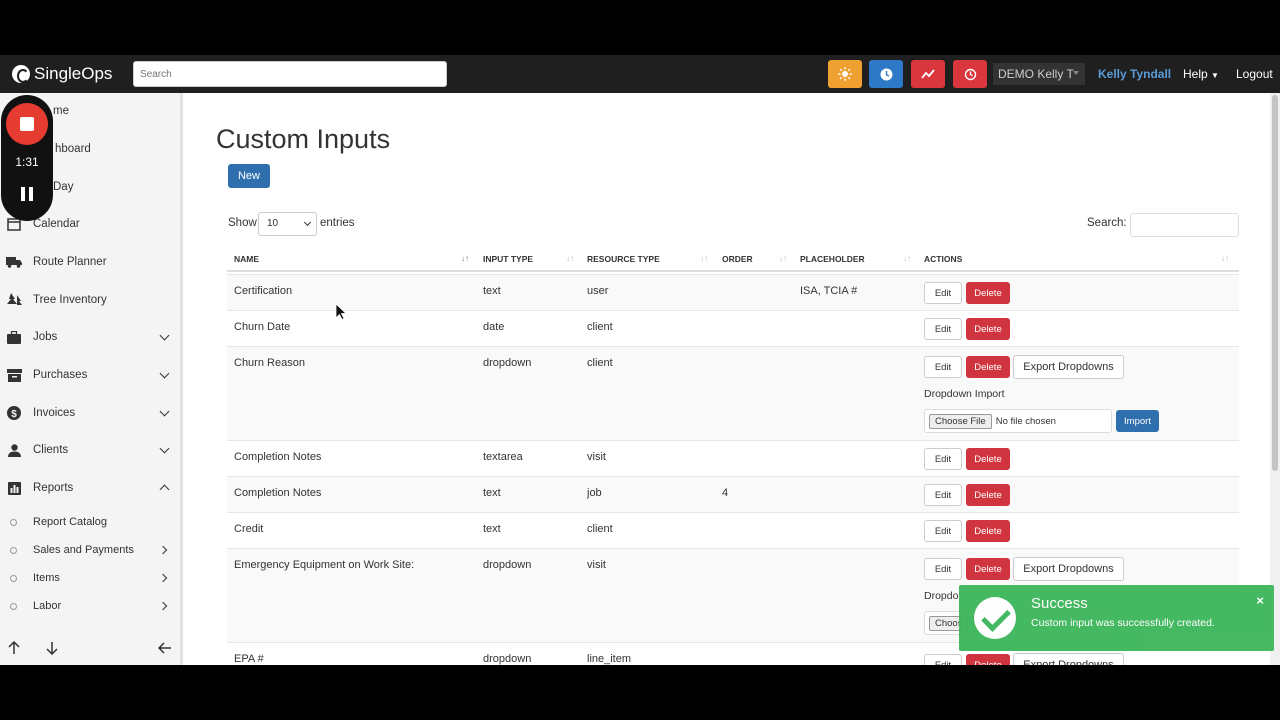 This screenshot has width=1280, height=720. Describe the element at coordinates (1059, 603) in the screenshot. I see `toast-title: Success` at that location.